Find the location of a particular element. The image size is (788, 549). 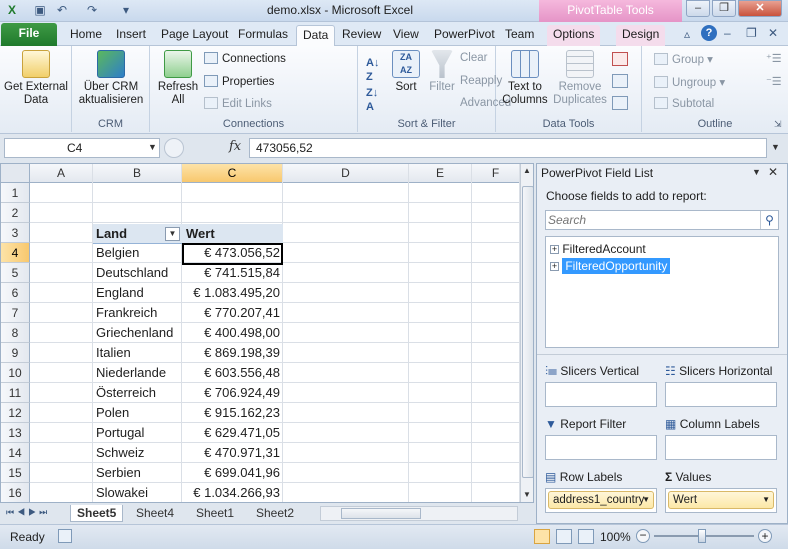

cell-wert: € 603.556,48 is located at coordinates (232, 373).